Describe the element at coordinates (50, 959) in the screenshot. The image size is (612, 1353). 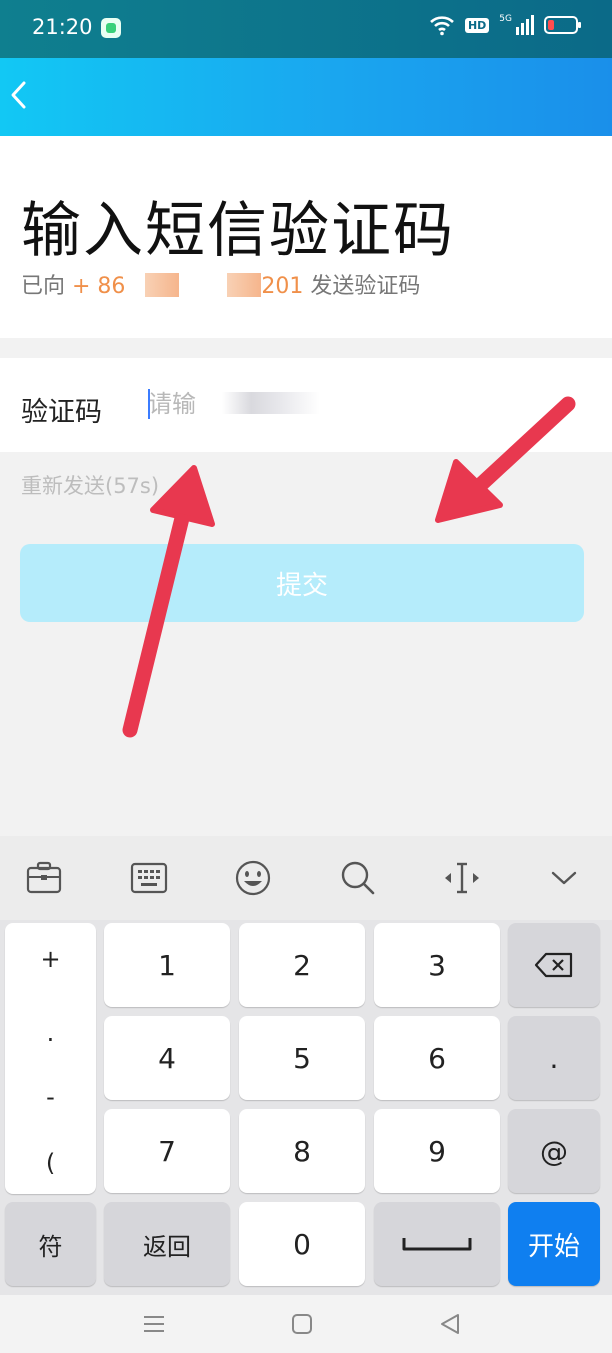
I see `symbol-key: +` at that location.